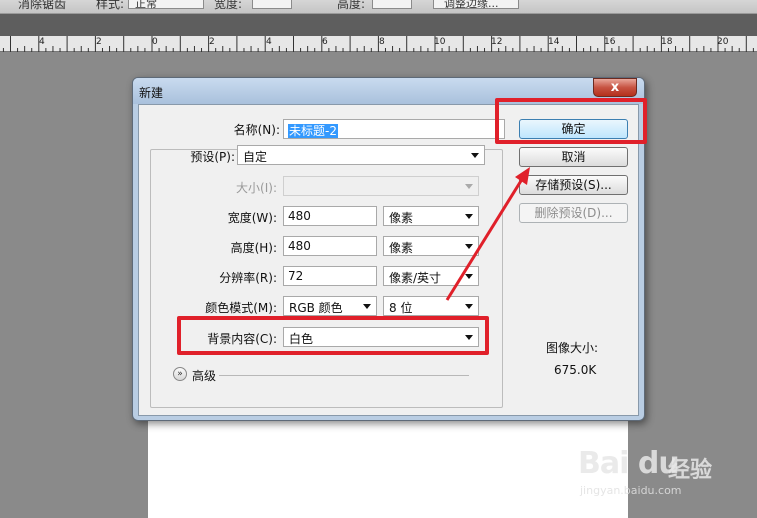 Image resolution: width=757 pixels, height=518 pixels. I want to click on watermark-url: jingyan.baidu.com, so click(631, 490).